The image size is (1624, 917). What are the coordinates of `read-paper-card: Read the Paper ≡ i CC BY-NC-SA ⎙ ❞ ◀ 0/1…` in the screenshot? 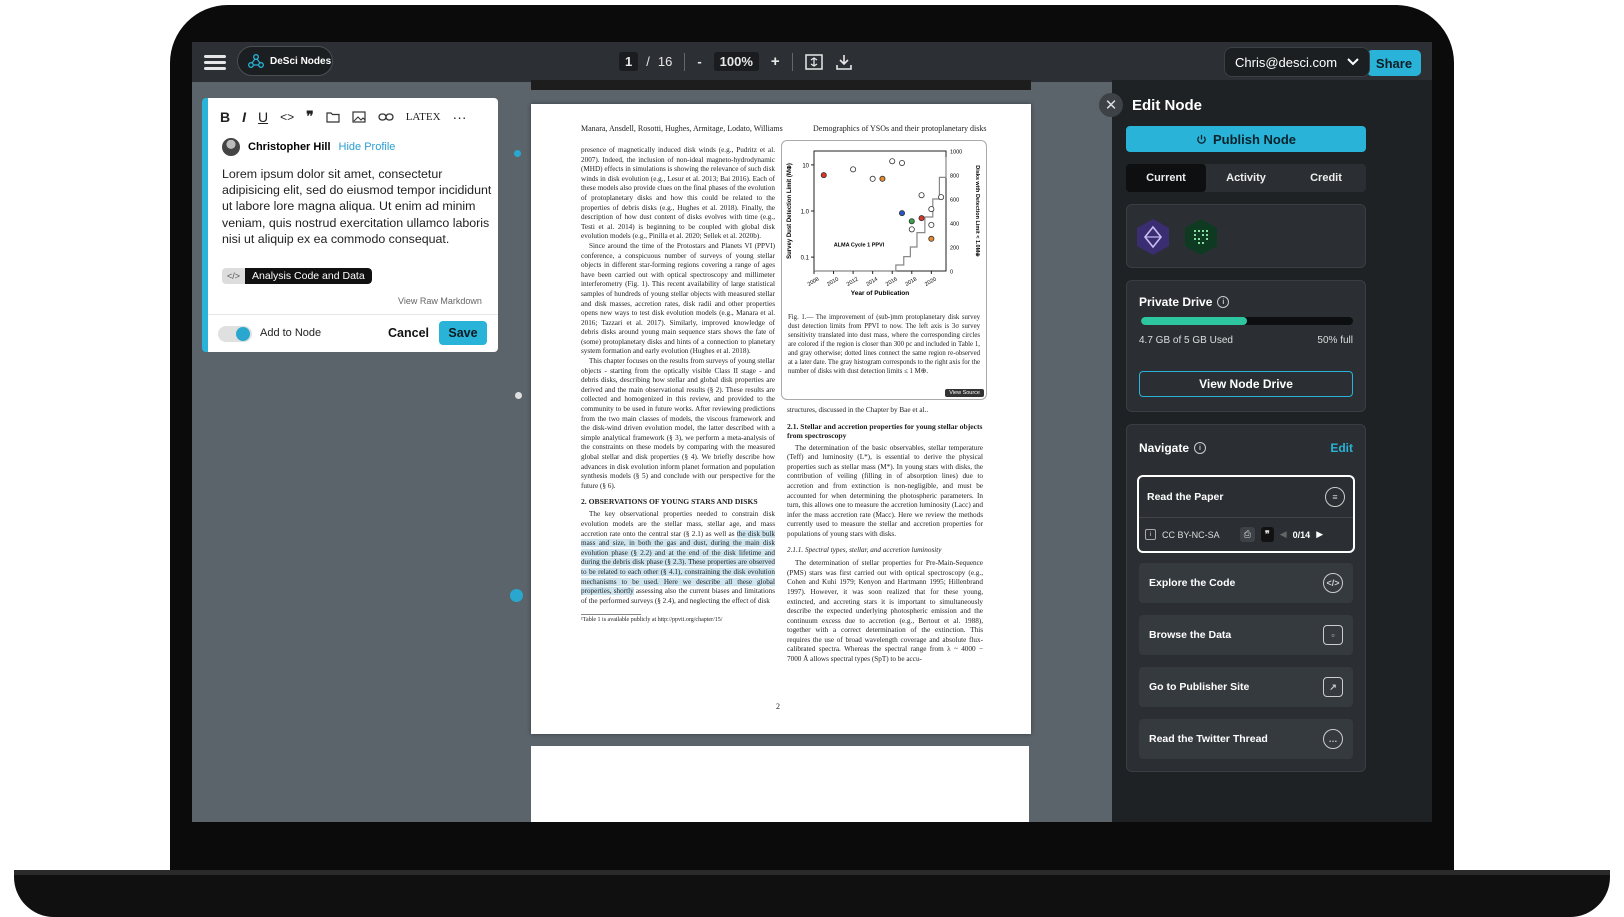 It's located at (1246, 514).